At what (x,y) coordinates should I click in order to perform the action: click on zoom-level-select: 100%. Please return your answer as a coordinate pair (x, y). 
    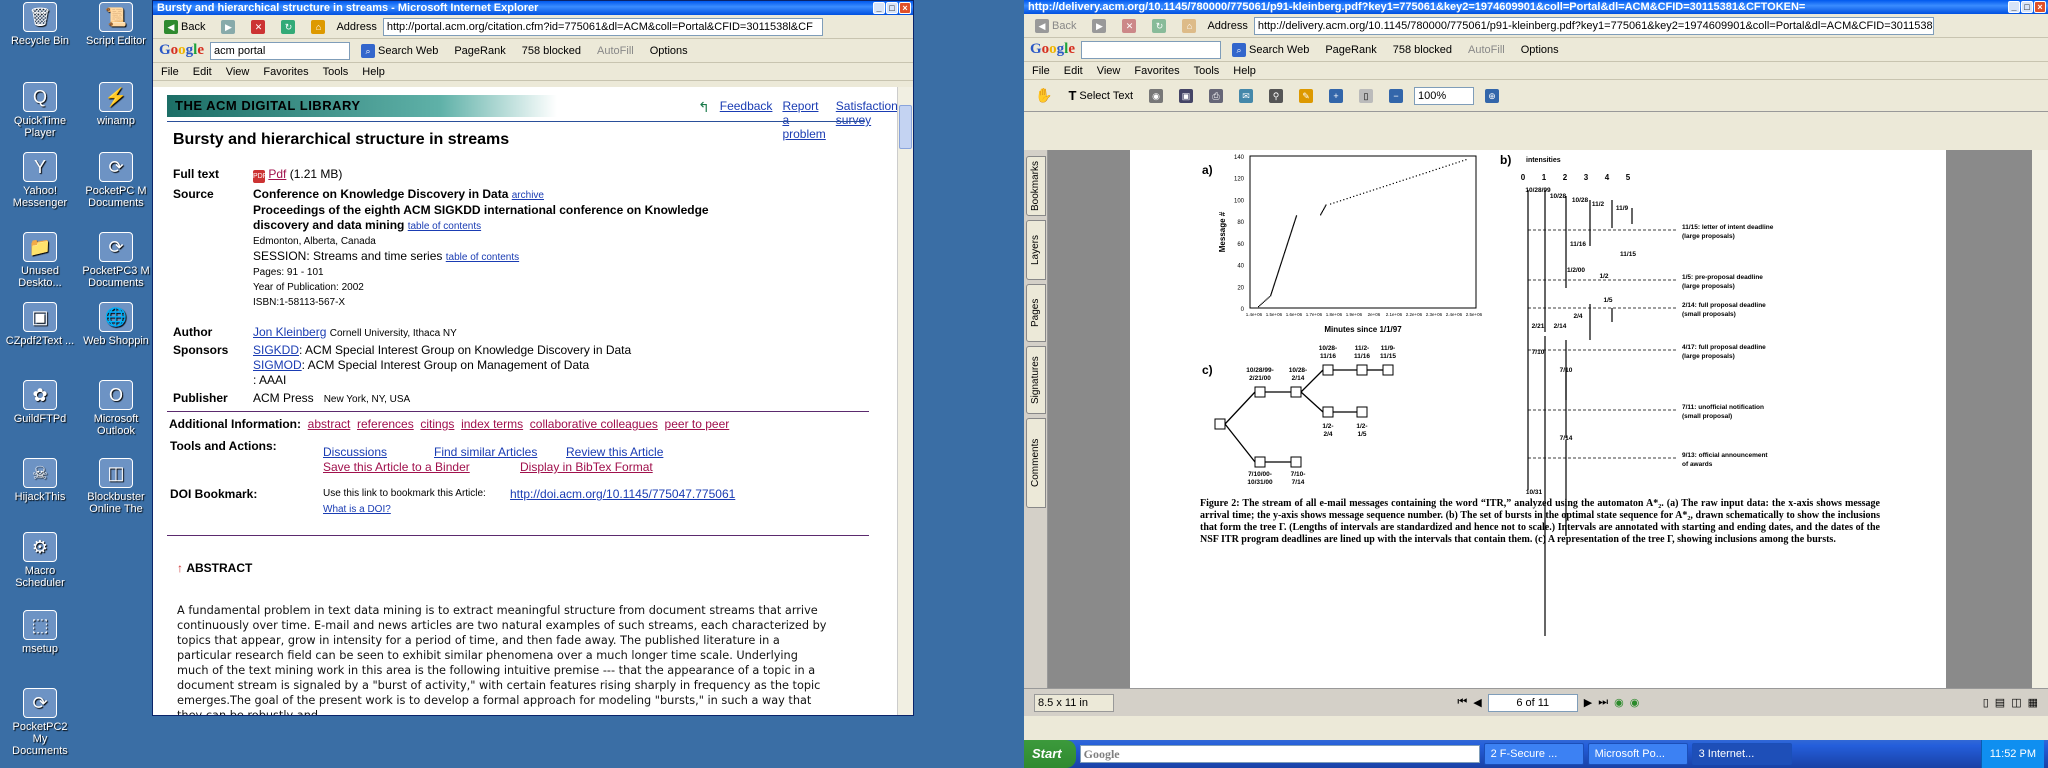
    Looking at the image, I should click on (1444, 95).